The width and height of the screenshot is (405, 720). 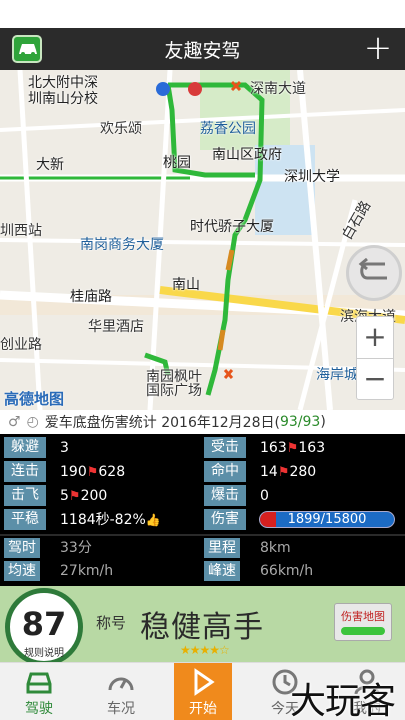 I want to click on app-logo-icon, so click(x=27, y=49).